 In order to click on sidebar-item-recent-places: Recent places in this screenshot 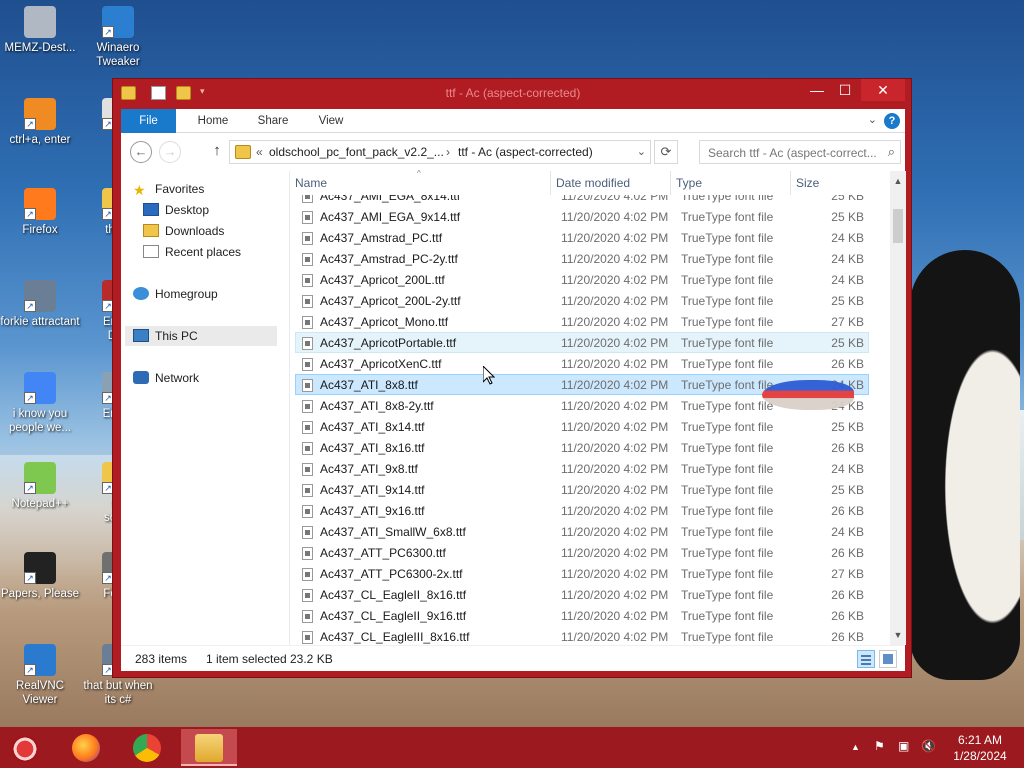, I will do `click(192, 252)`.